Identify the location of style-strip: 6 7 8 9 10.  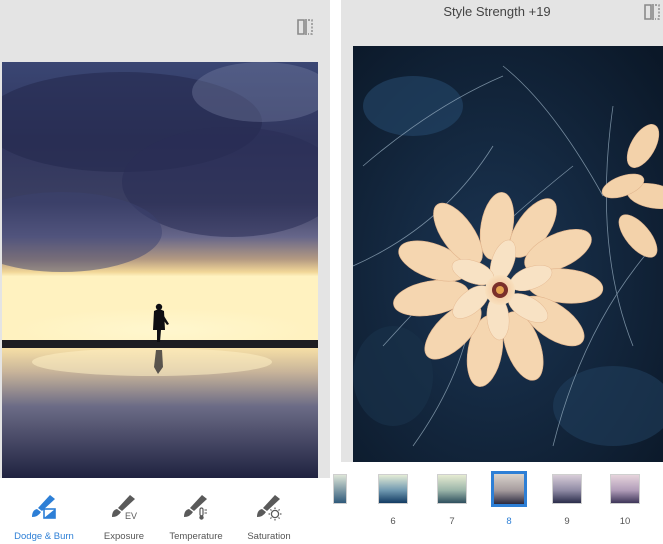
(498, 503).